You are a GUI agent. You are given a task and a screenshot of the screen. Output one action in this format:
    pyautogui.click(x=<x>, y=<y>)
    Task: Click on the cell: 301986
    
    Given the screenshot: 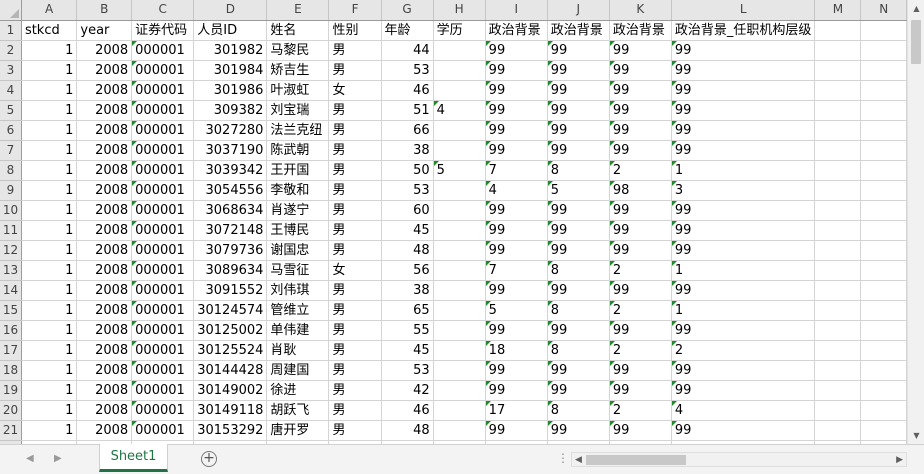 What is the action you would take?
    pyautogui.click(x=230, y=90)
    